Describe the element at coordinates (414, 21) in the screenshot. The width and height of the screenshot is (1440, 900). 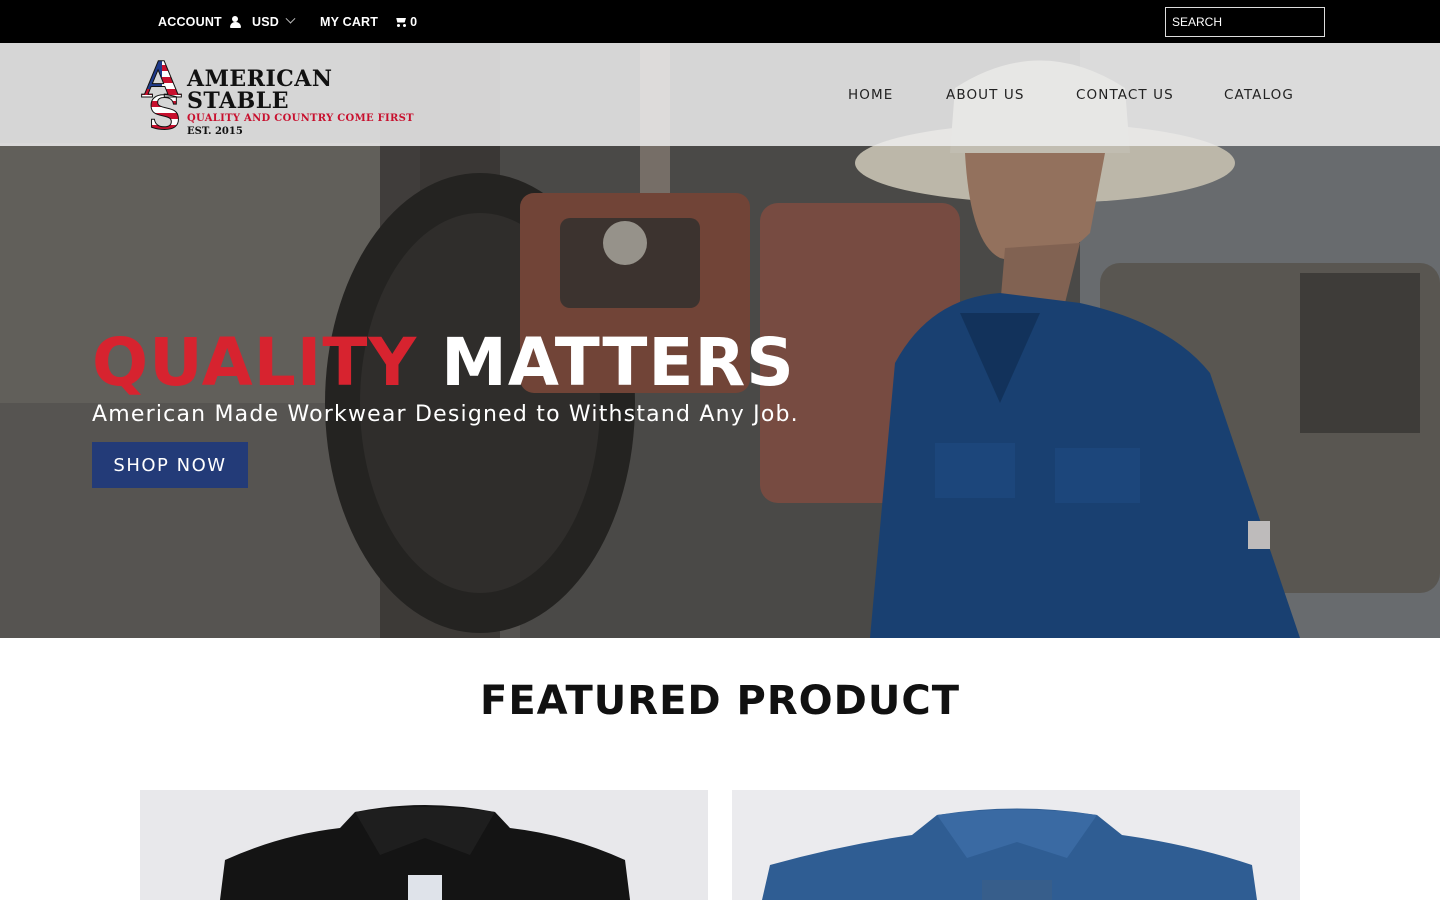
I see `cart-count: 0` at that location.